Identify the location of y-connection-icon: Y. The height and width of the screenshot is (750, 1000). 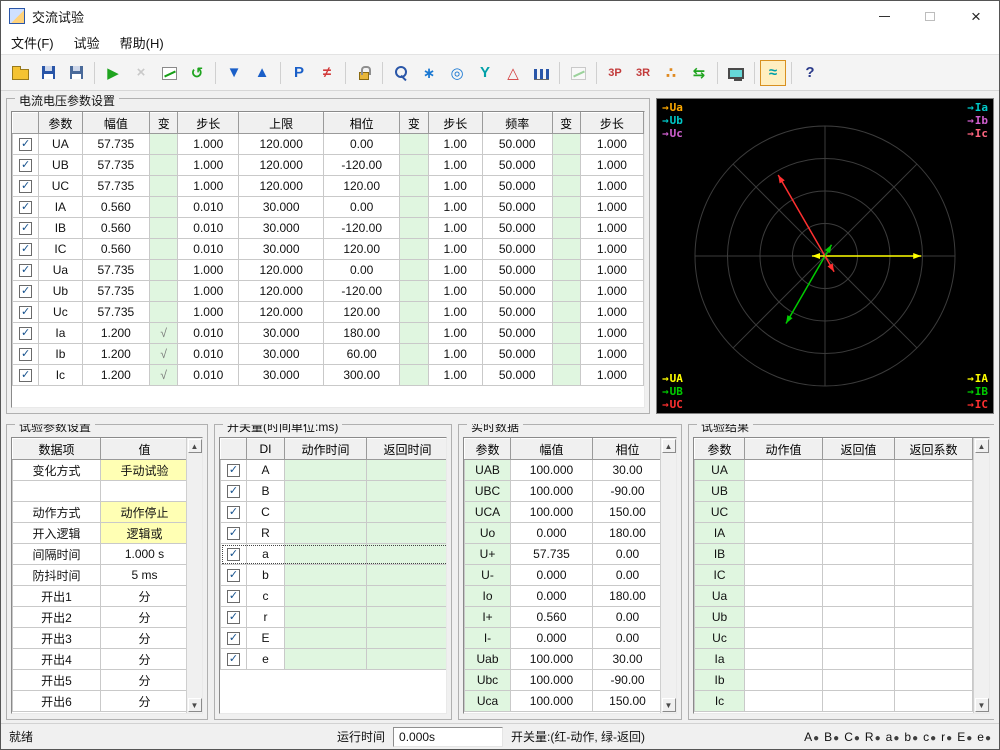
(485, 73).